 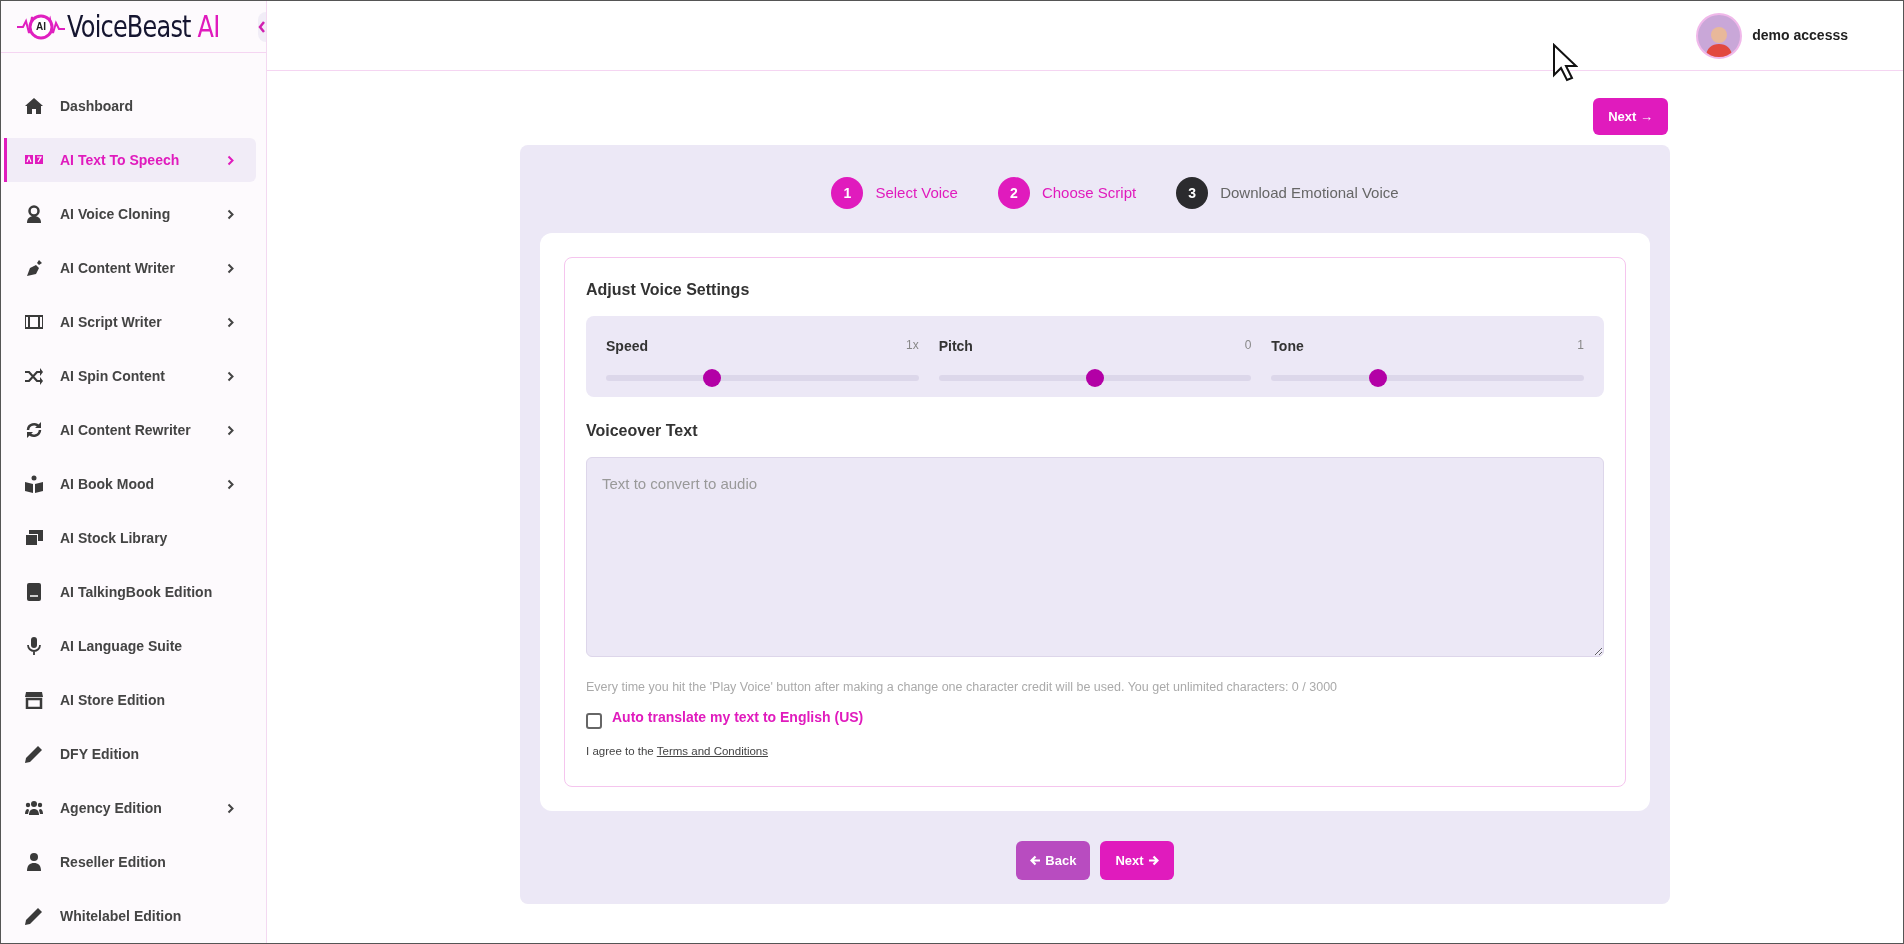 I want to click on sidebar-item: AI TalkingBook Edition, so click(x=130, y=592).